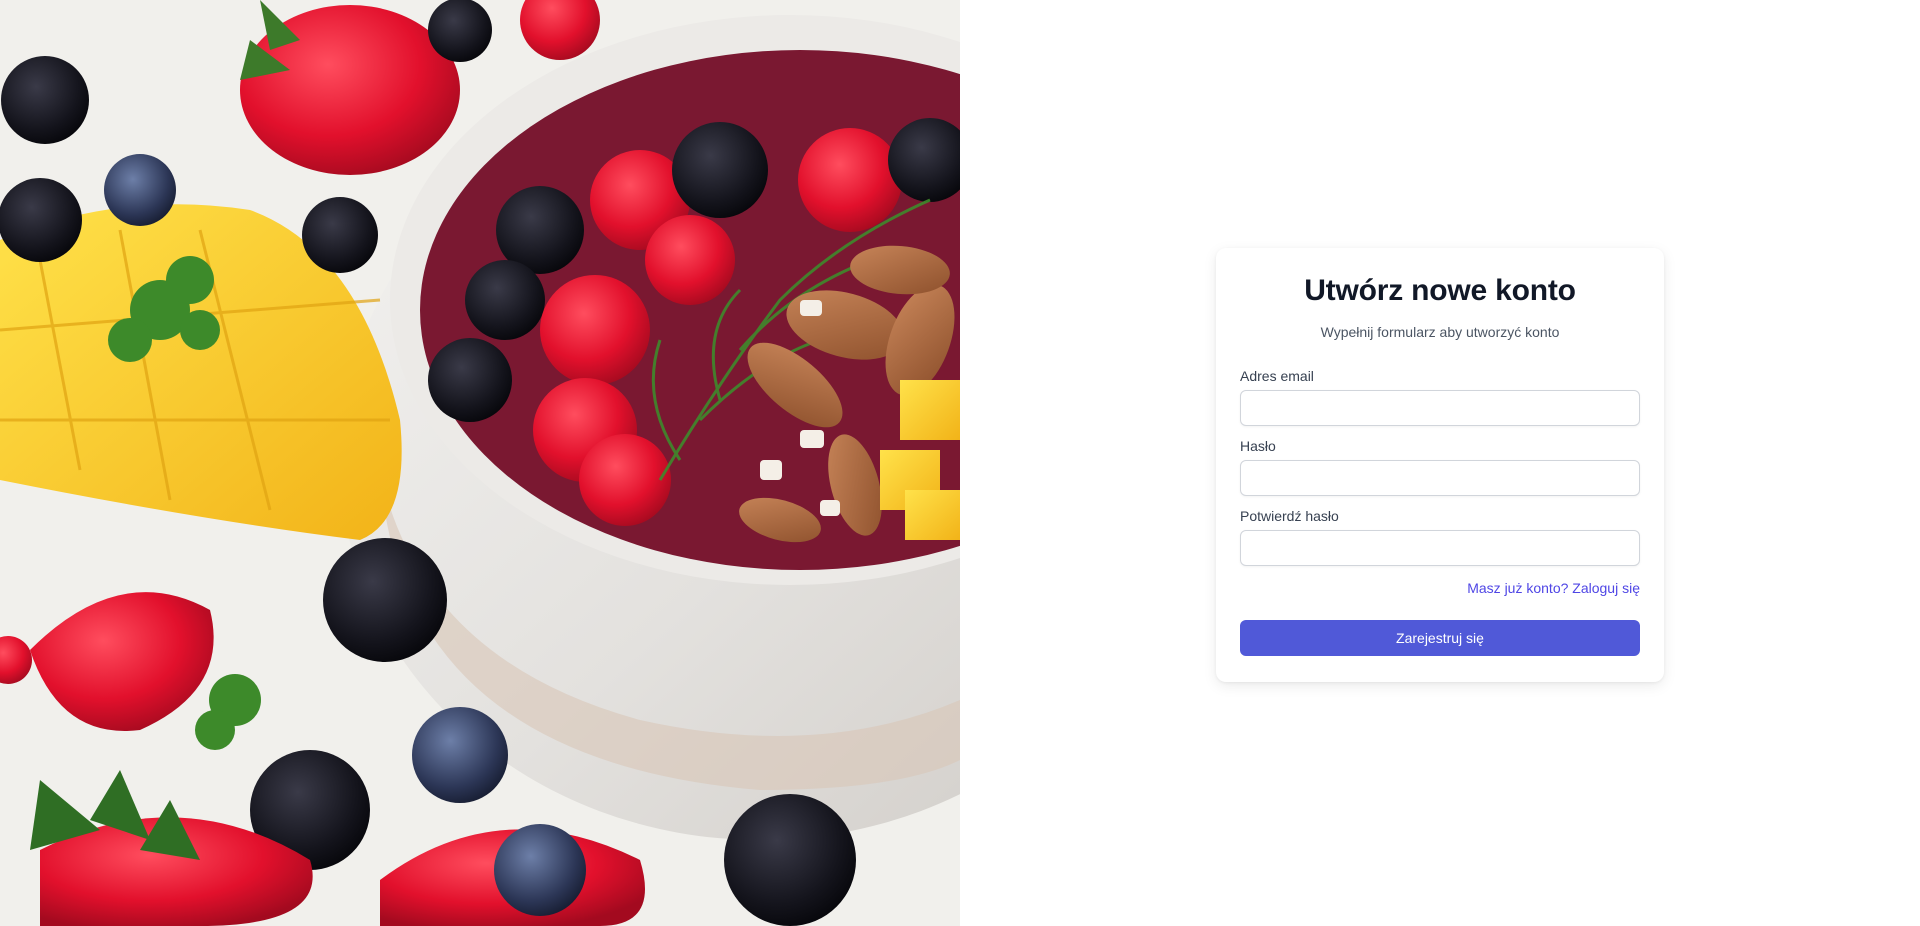  What do you see at coordinates (1440, 478) in the screenshot?
I see `password-field` at bounding box center [1440, 478].